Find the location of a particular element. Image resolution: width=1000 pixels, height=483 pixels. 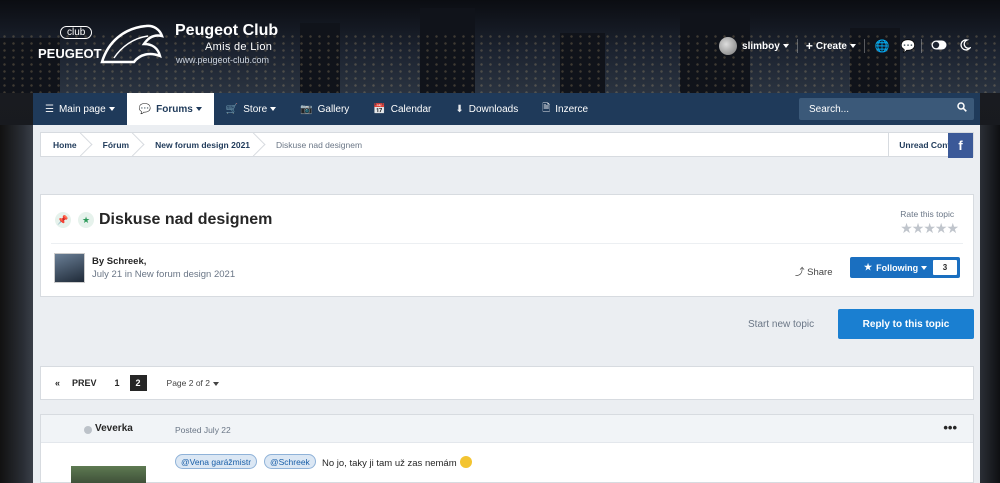

user-bar: slimboy + Create 🌐 💬 is located at coordinates (855, 46).